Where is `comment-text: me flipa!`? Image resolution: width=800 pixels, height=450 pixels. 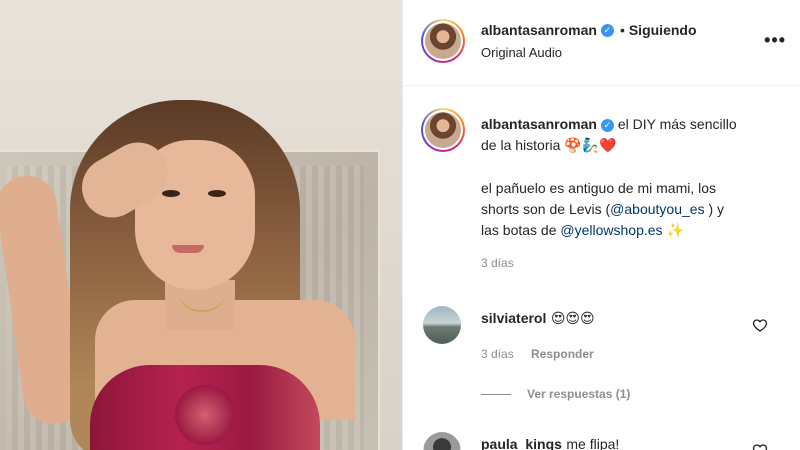
comment-text: me flipa! is located at coordinates (593, 443).